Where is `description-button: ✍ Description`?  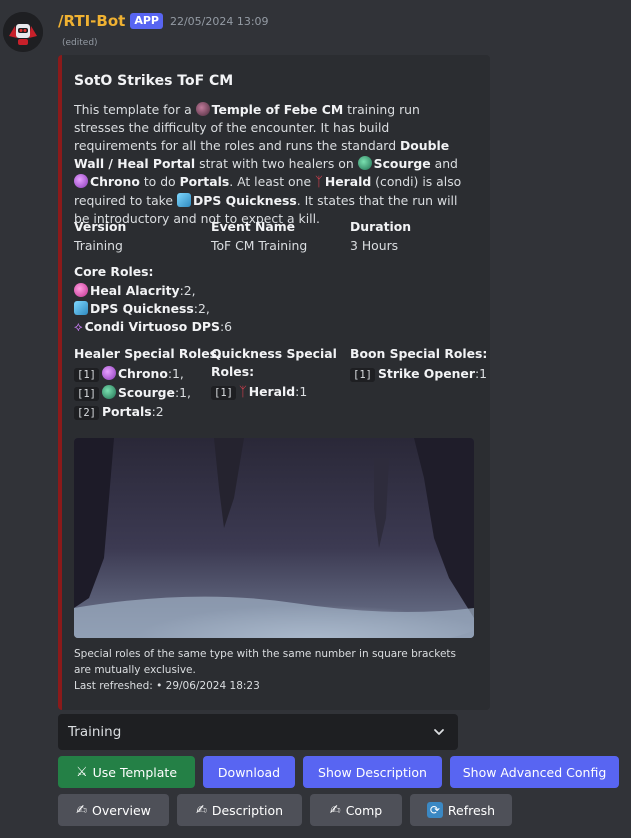
description-button: ✍ Description is located at coordinates (239, 810).